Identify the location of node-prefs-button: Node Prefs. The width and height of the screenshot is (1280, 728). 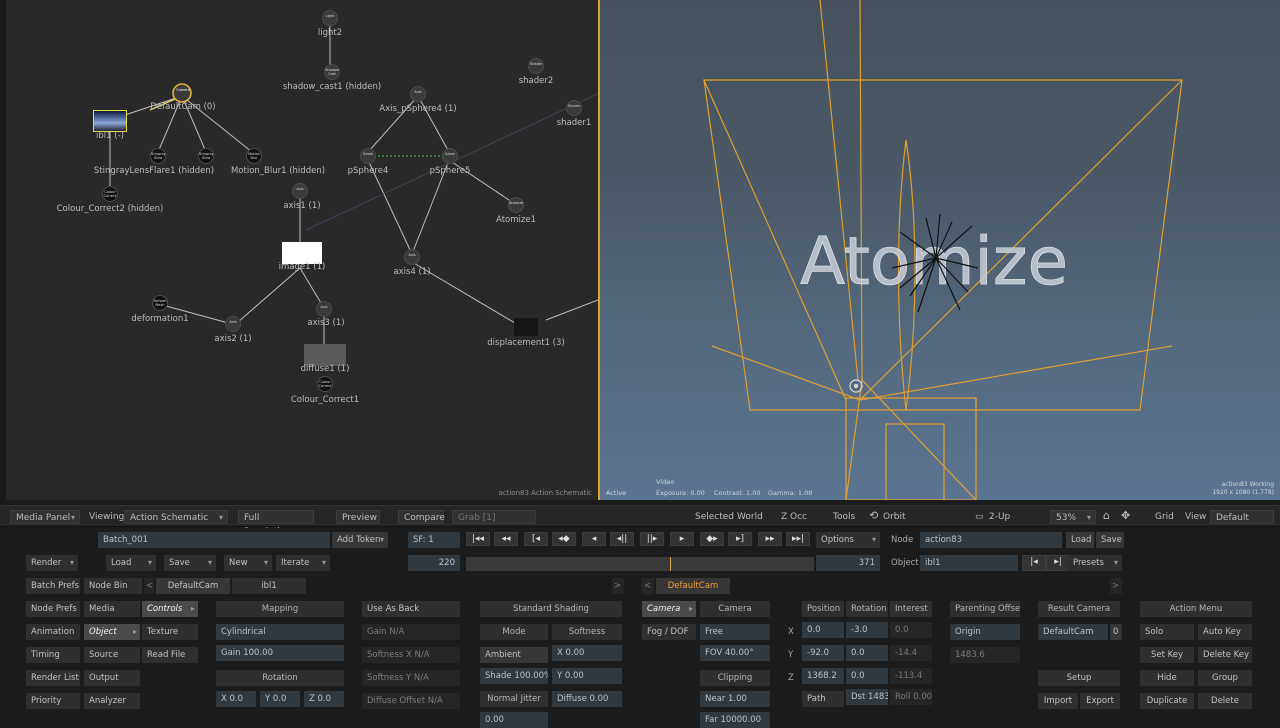
(53, 609).